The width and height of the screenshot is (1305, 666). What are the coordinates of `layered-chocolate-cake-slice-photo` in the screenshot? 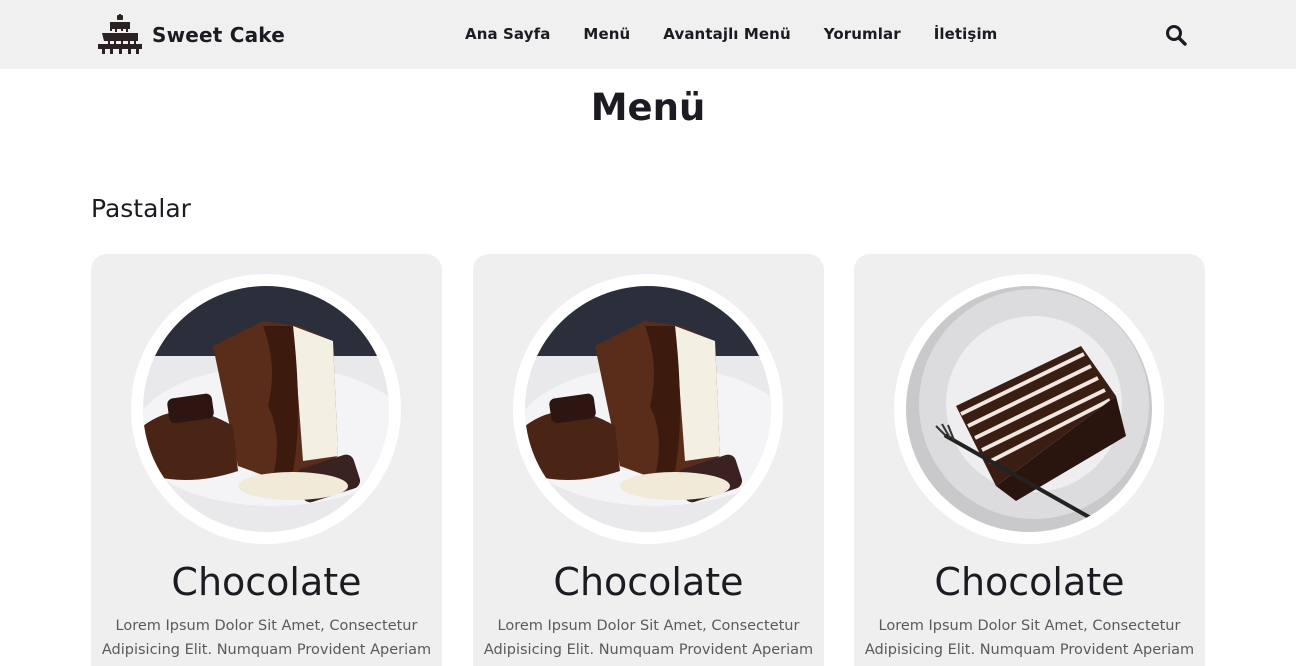 It's located at (1029, 409).